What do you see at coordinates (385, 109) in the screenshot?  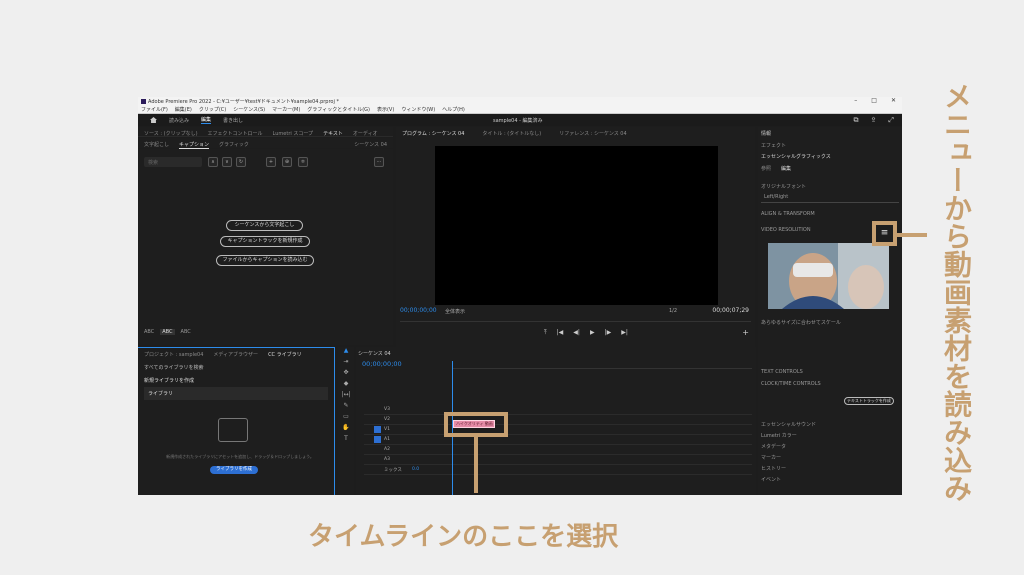 I see `menu-view: 表示(V)` at bounding box center [385, 109].